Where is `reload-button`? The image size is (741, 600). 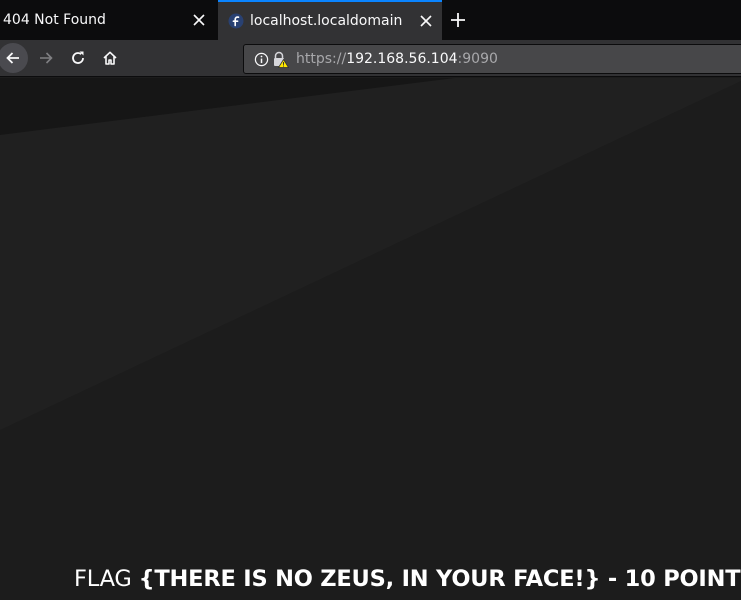 reload-button is located at coordinates (78, 58).